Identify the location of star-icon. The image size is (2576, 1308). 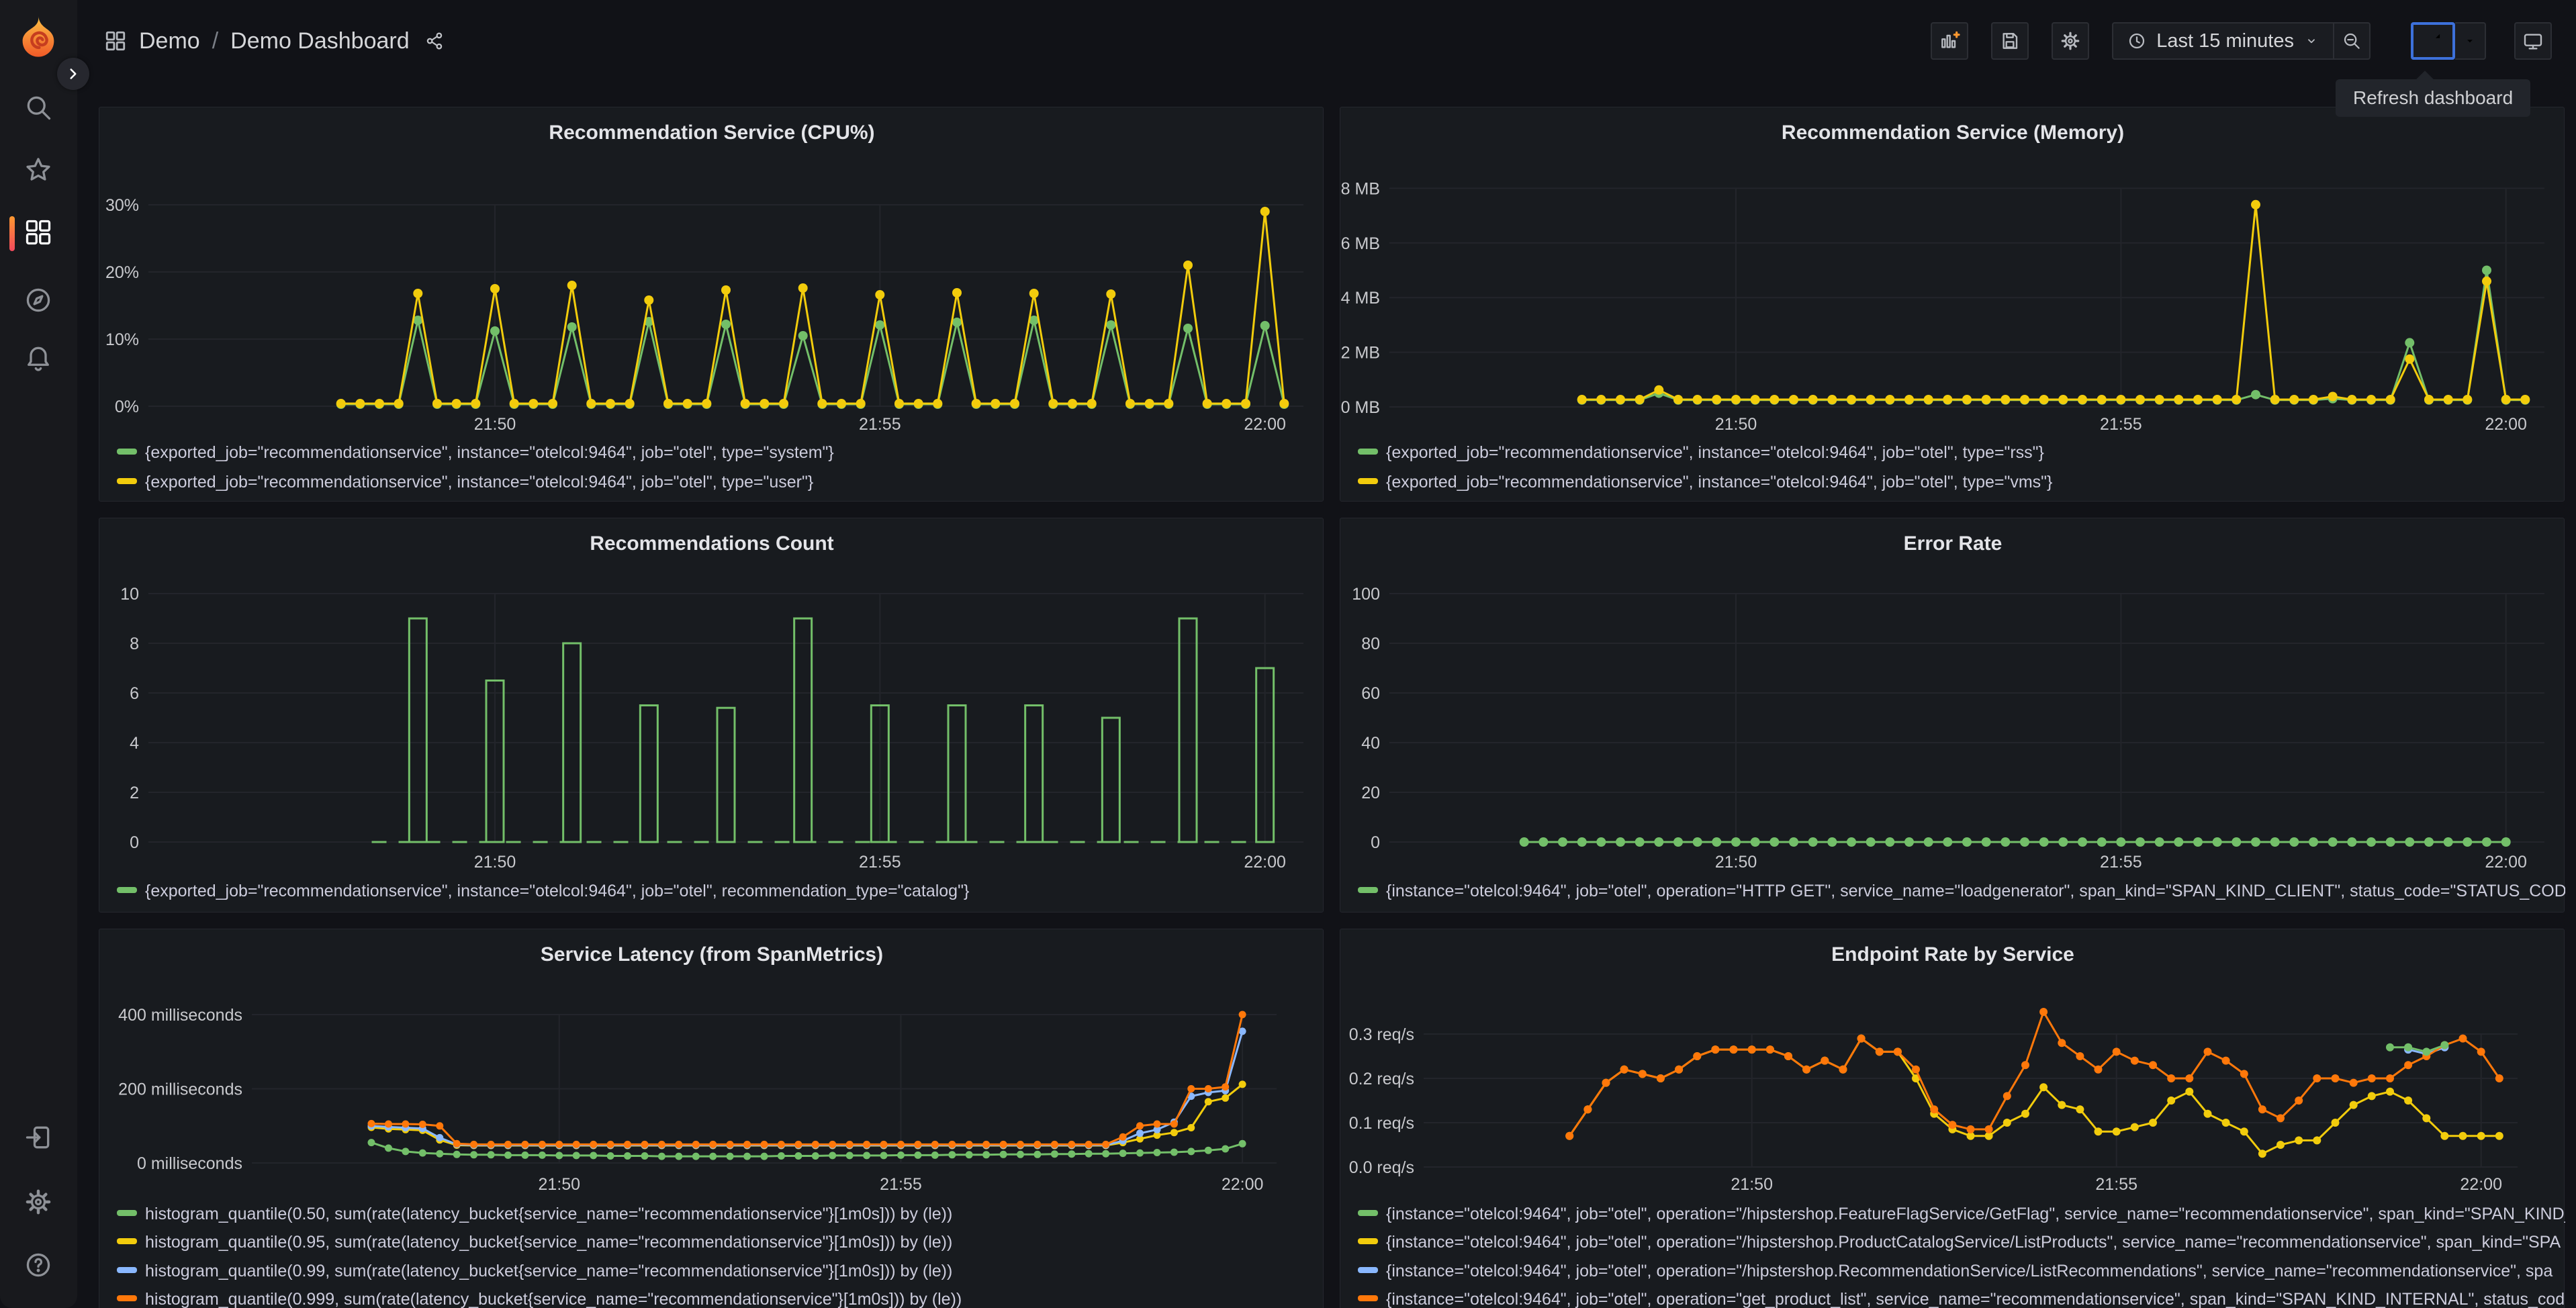
(38, 170).